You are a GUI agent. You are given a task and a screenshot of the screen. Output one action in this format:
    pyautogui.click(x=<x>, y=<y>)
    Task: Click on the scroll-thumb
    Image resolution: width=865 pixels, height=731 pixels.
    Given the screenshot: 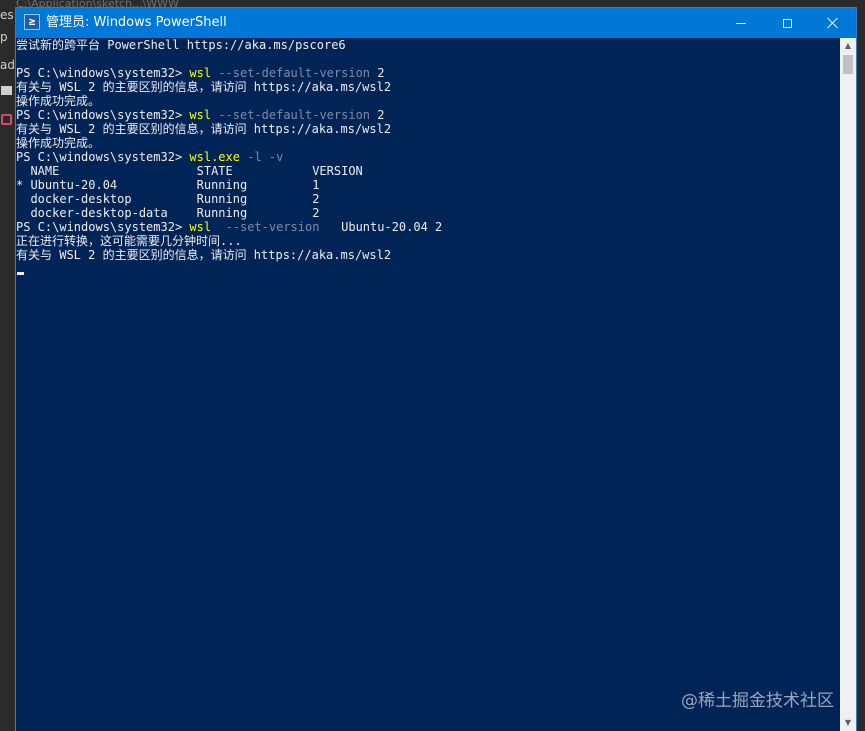 What is the action you would take?
    pyautogui.click(x=848, y=64)
    